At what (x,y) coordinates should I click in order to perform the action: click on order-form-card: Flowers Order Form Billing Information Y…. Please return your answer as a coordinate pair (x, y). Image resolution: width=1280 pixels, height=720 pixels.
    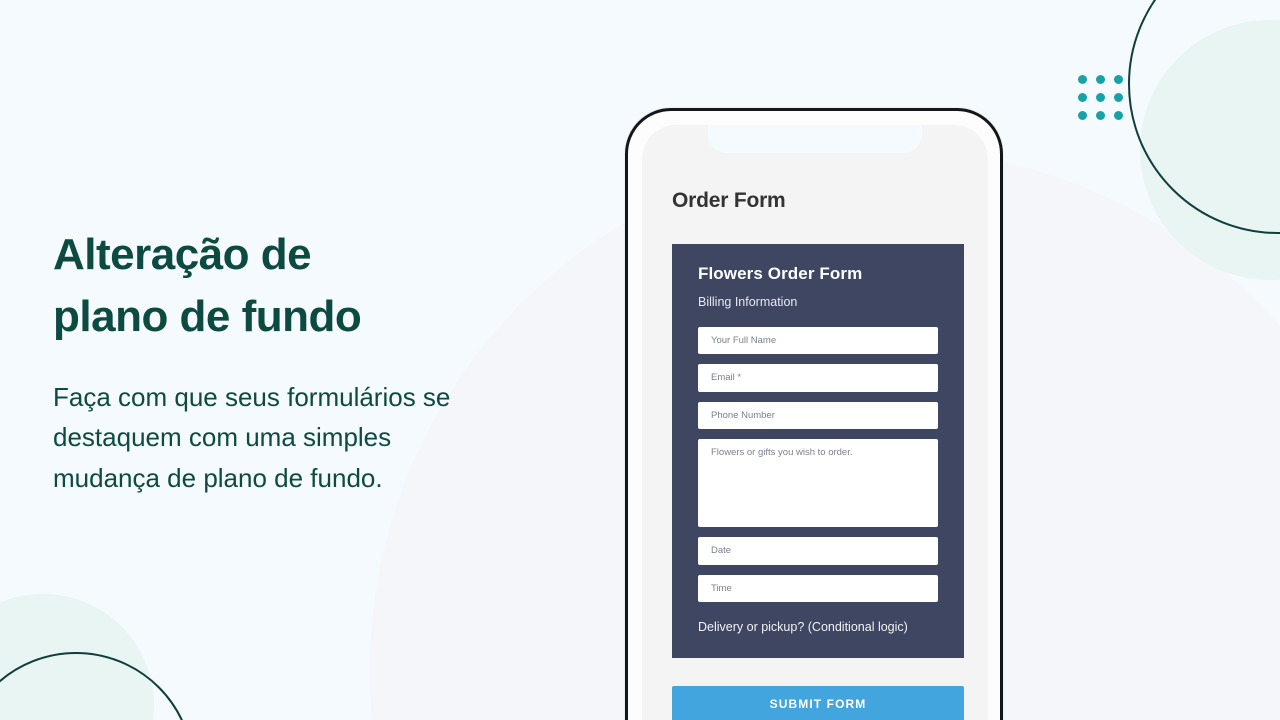
    Looking at the image, I should click on (818, 451).